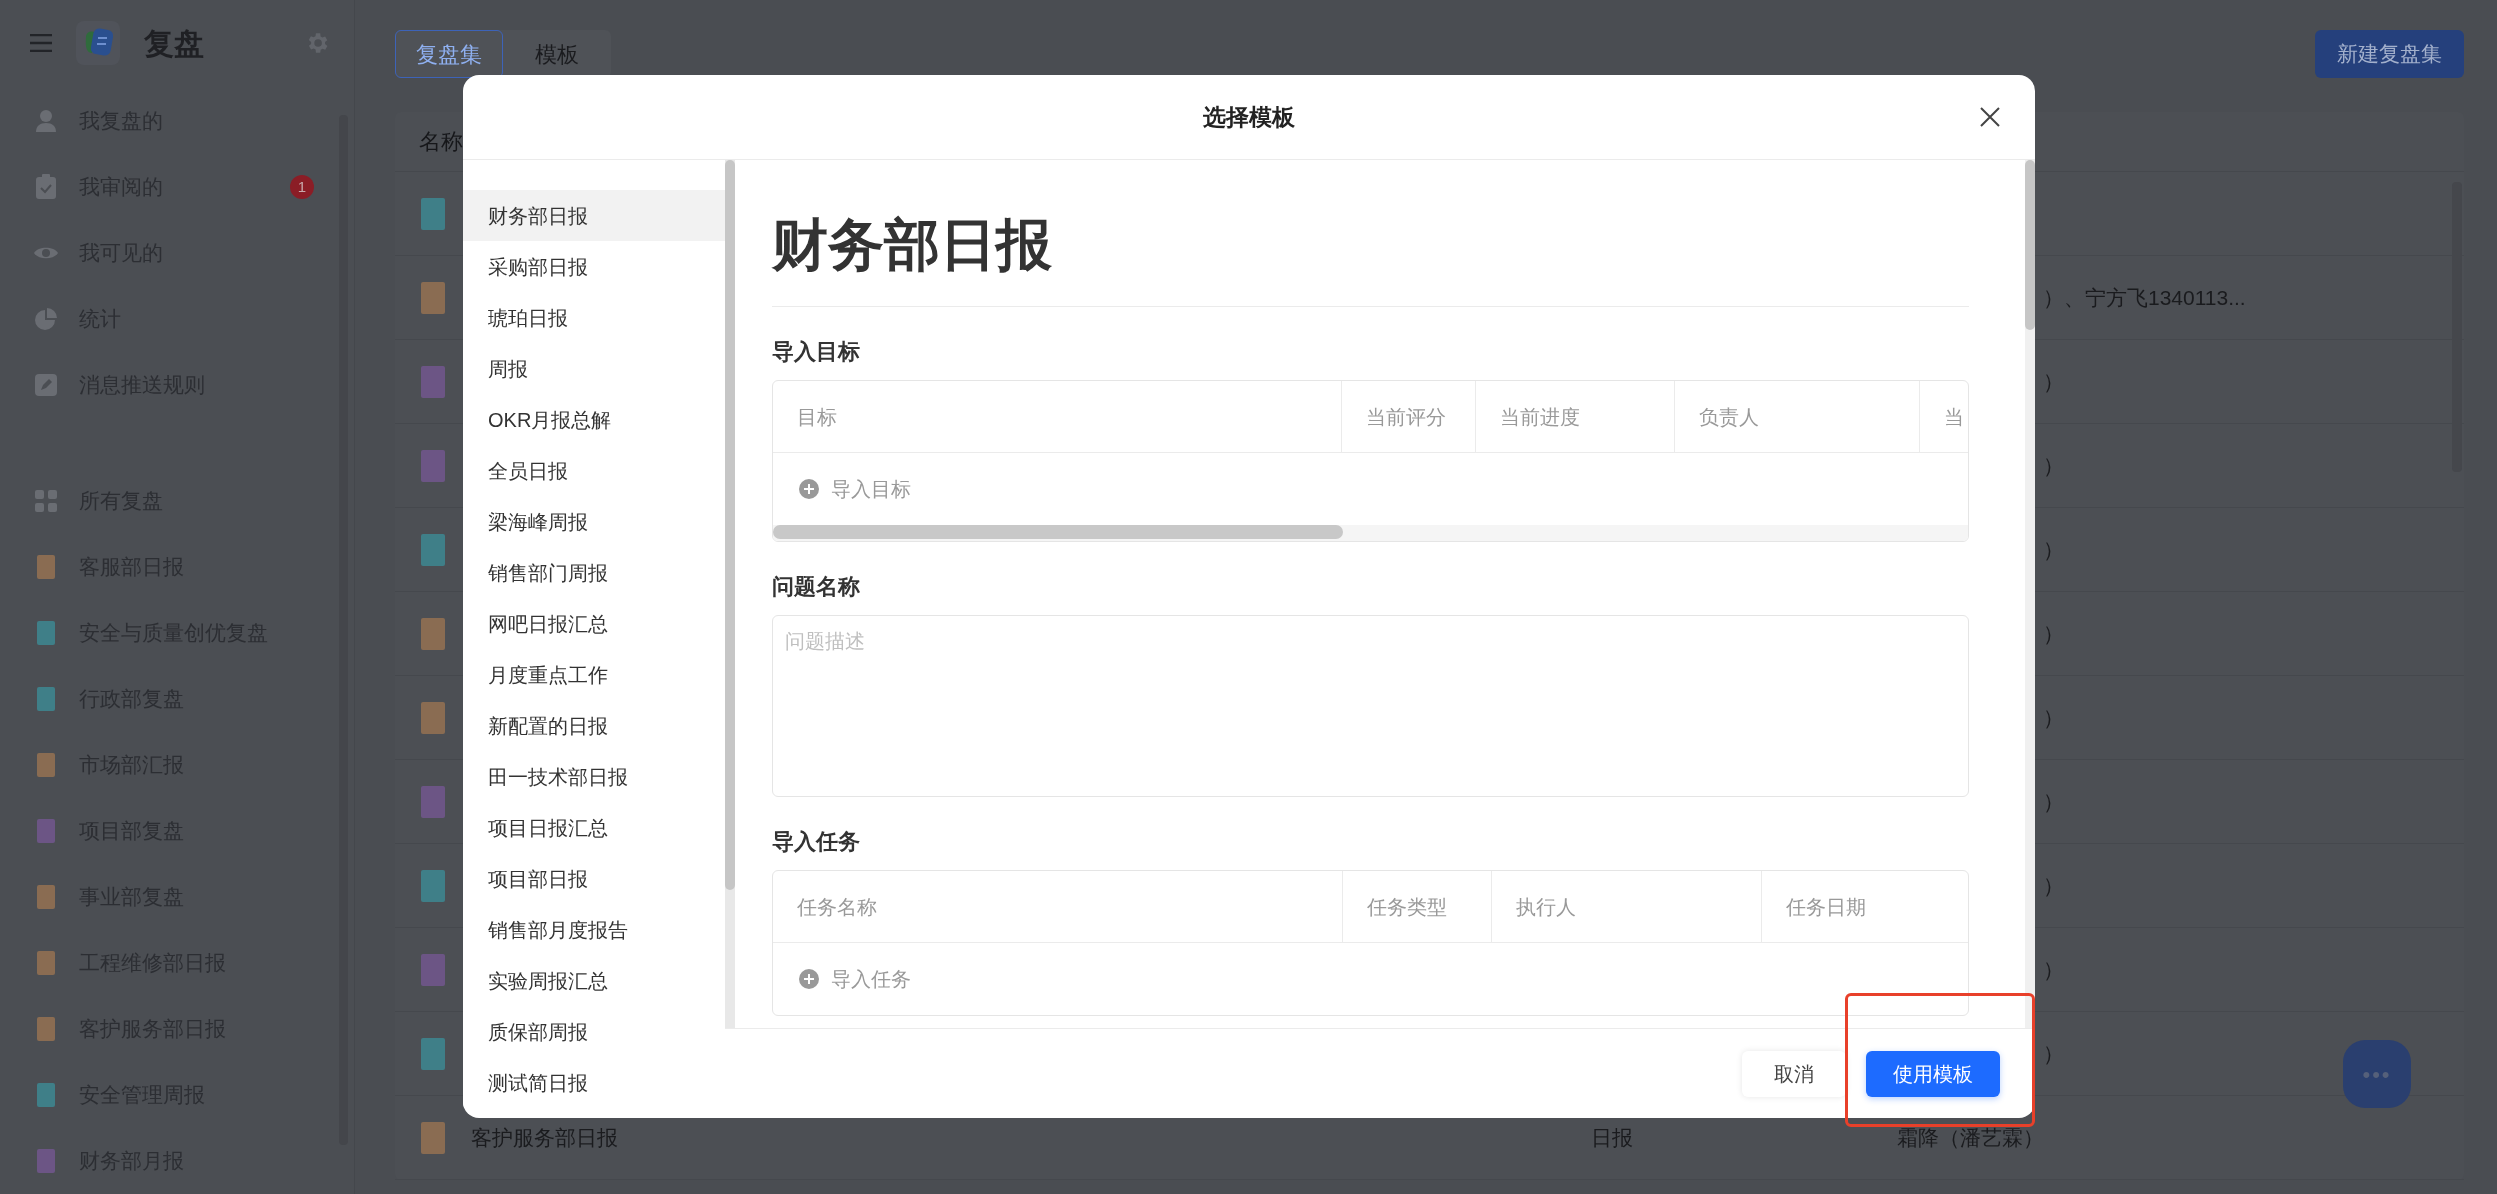 The height and width of the screenshot is (1194, 2497). I want to click on column-header: 当前评分, so click(1406, 417).